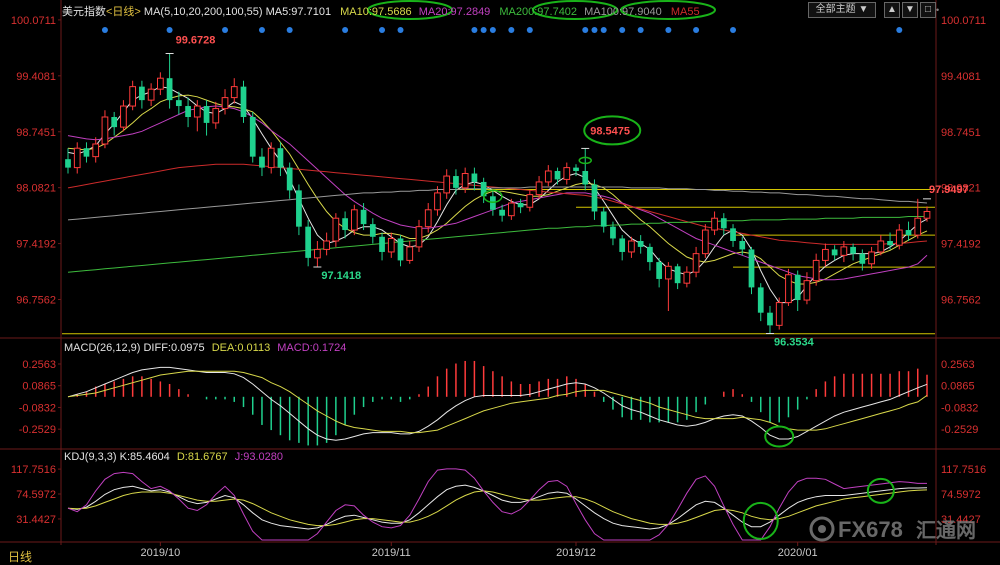  I want to click on watermark-cn: 汇通网, so click(946, 530).